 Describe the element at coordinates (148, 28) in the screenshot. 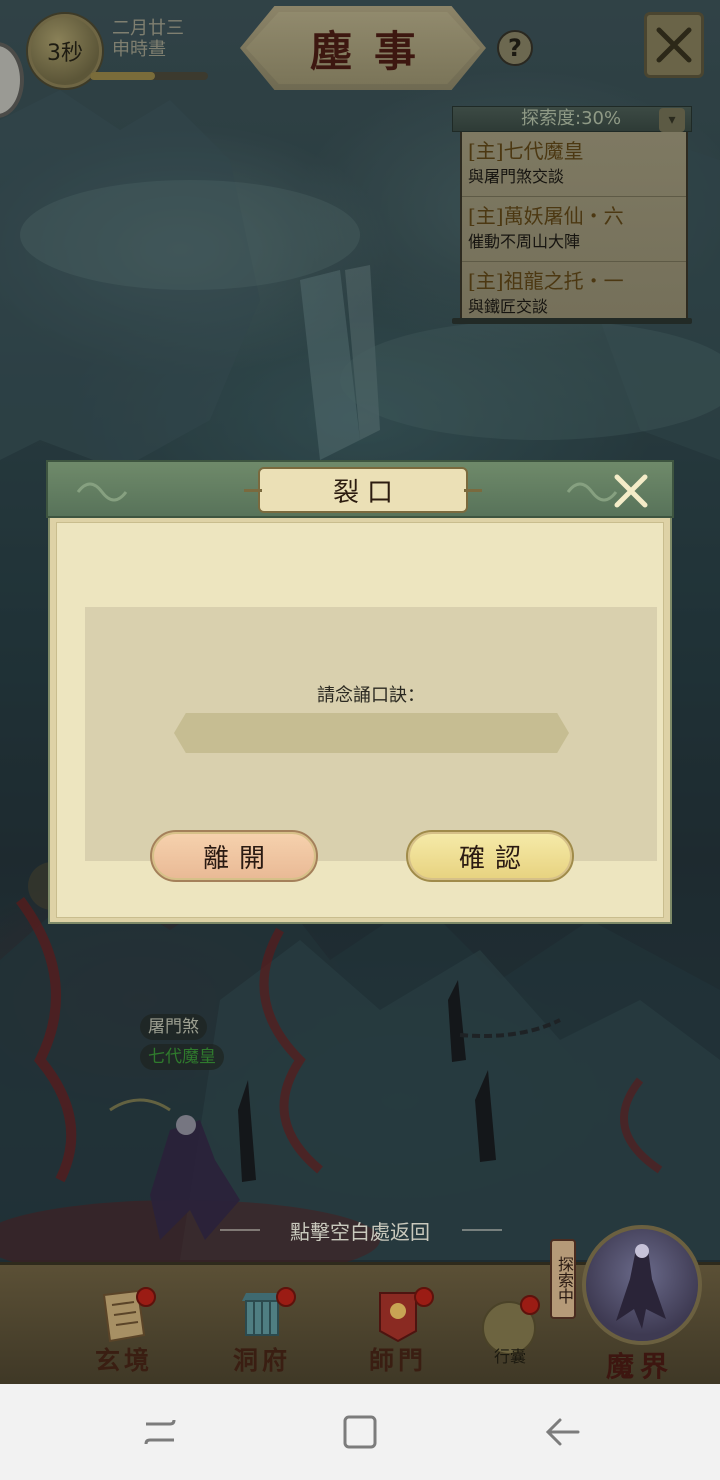

I see `date-line-1: 二月廿三` at that location.